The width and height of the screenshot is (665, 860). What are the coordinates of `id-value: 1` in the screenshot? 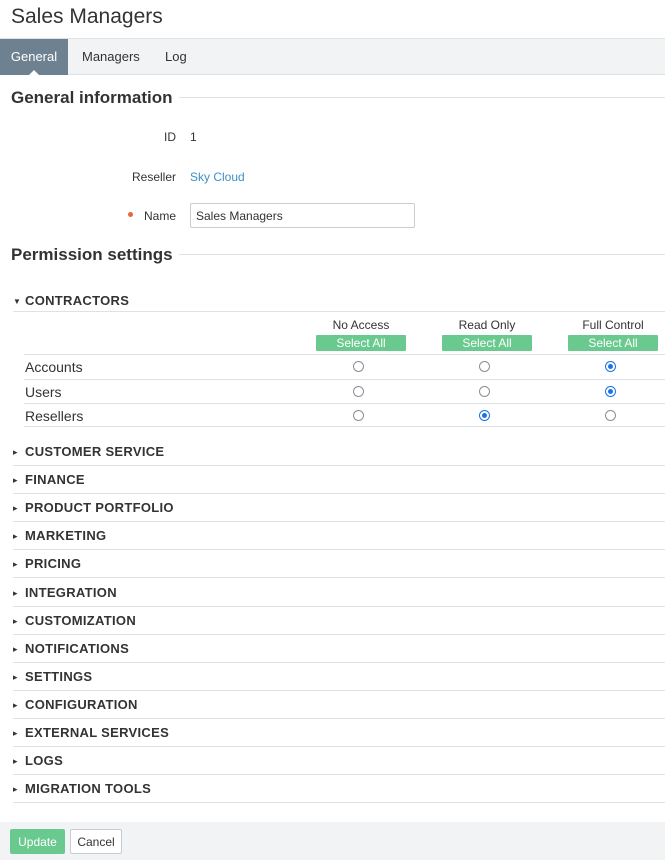 It's located at (193, 137).